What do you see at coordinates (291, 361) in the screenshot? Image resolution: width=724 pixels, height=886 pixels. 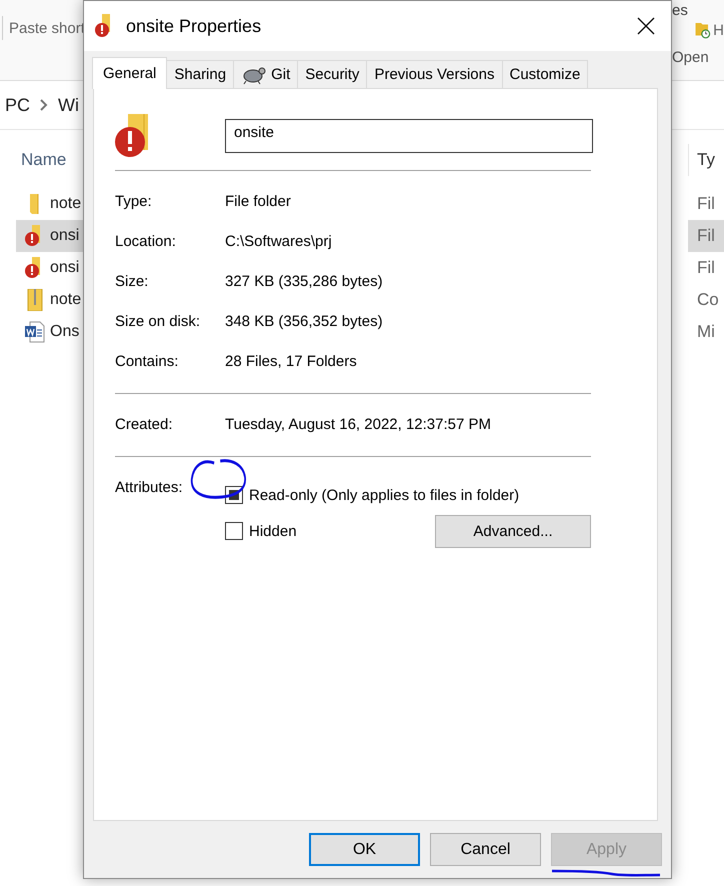 I see `property-value: 28 Files, 17 Folders` at bounding box center [291, 361].